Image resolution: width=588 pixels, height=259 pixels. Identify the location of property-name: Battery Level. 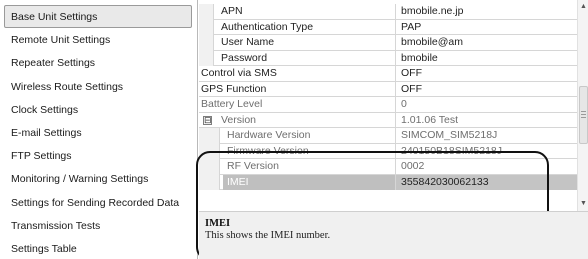
(232, 104).